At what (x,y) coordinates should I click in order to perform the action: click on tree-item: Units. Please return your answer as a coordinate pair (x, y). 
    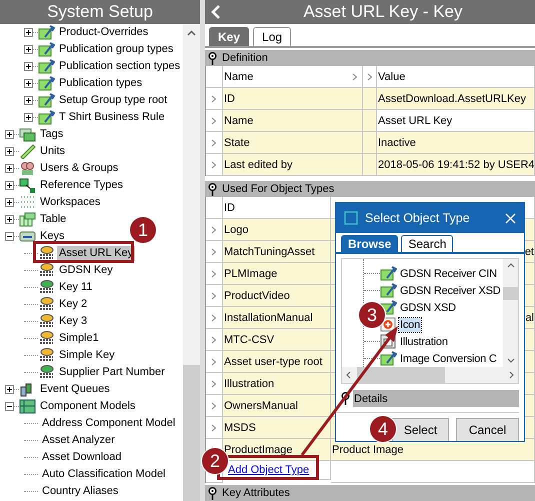
    Looking at the image, I should click on (53, 151).